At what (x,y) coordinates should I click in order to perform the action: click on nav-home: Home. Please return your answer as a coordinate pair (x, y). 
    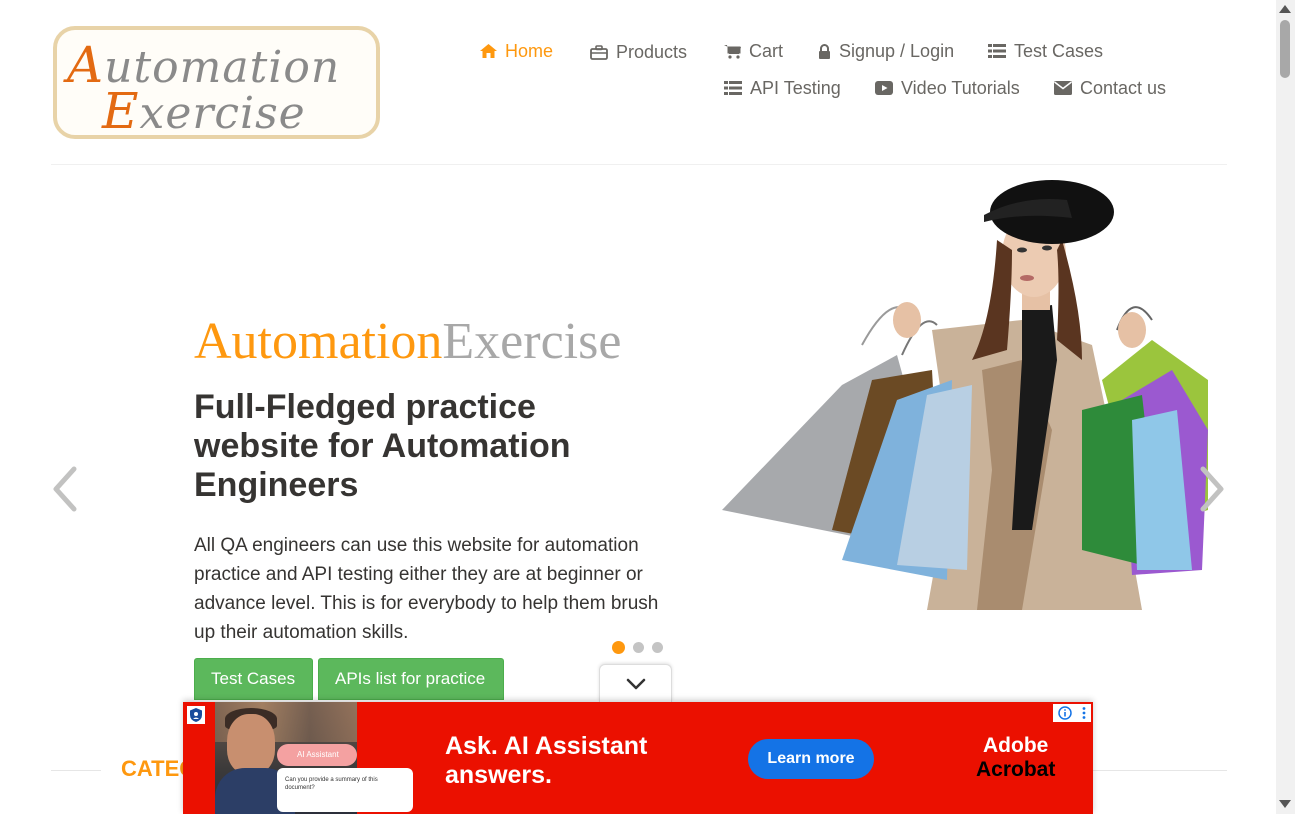
    Looking at the image, I should click on (516, 51).